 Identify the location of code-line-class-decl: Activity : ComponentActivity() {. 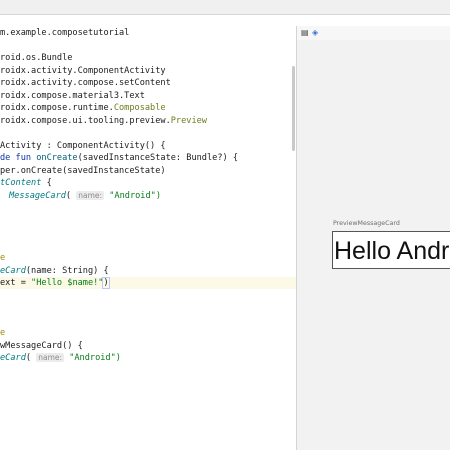
(83, 145).